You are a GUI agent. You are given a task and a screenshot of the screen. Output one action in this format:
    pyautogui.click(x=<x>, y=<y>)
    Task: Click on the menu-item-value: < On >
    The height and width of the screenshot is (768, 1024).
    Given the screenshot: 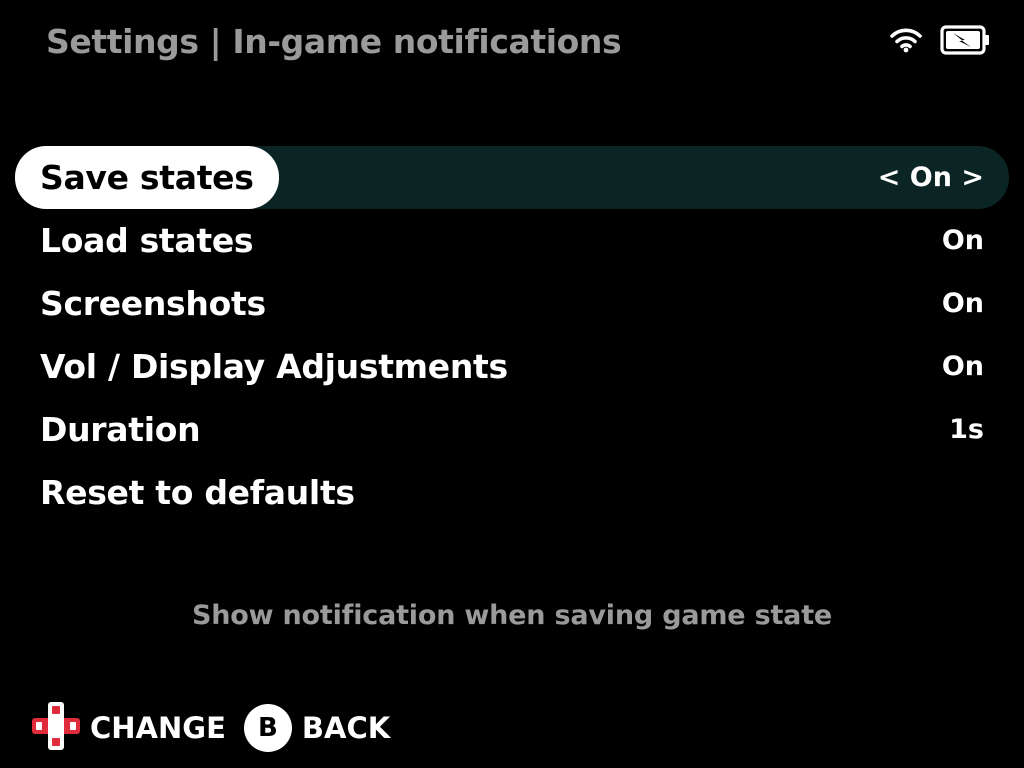 What is the action you would take?
    pyautogui.click(x=930, y=177)
    